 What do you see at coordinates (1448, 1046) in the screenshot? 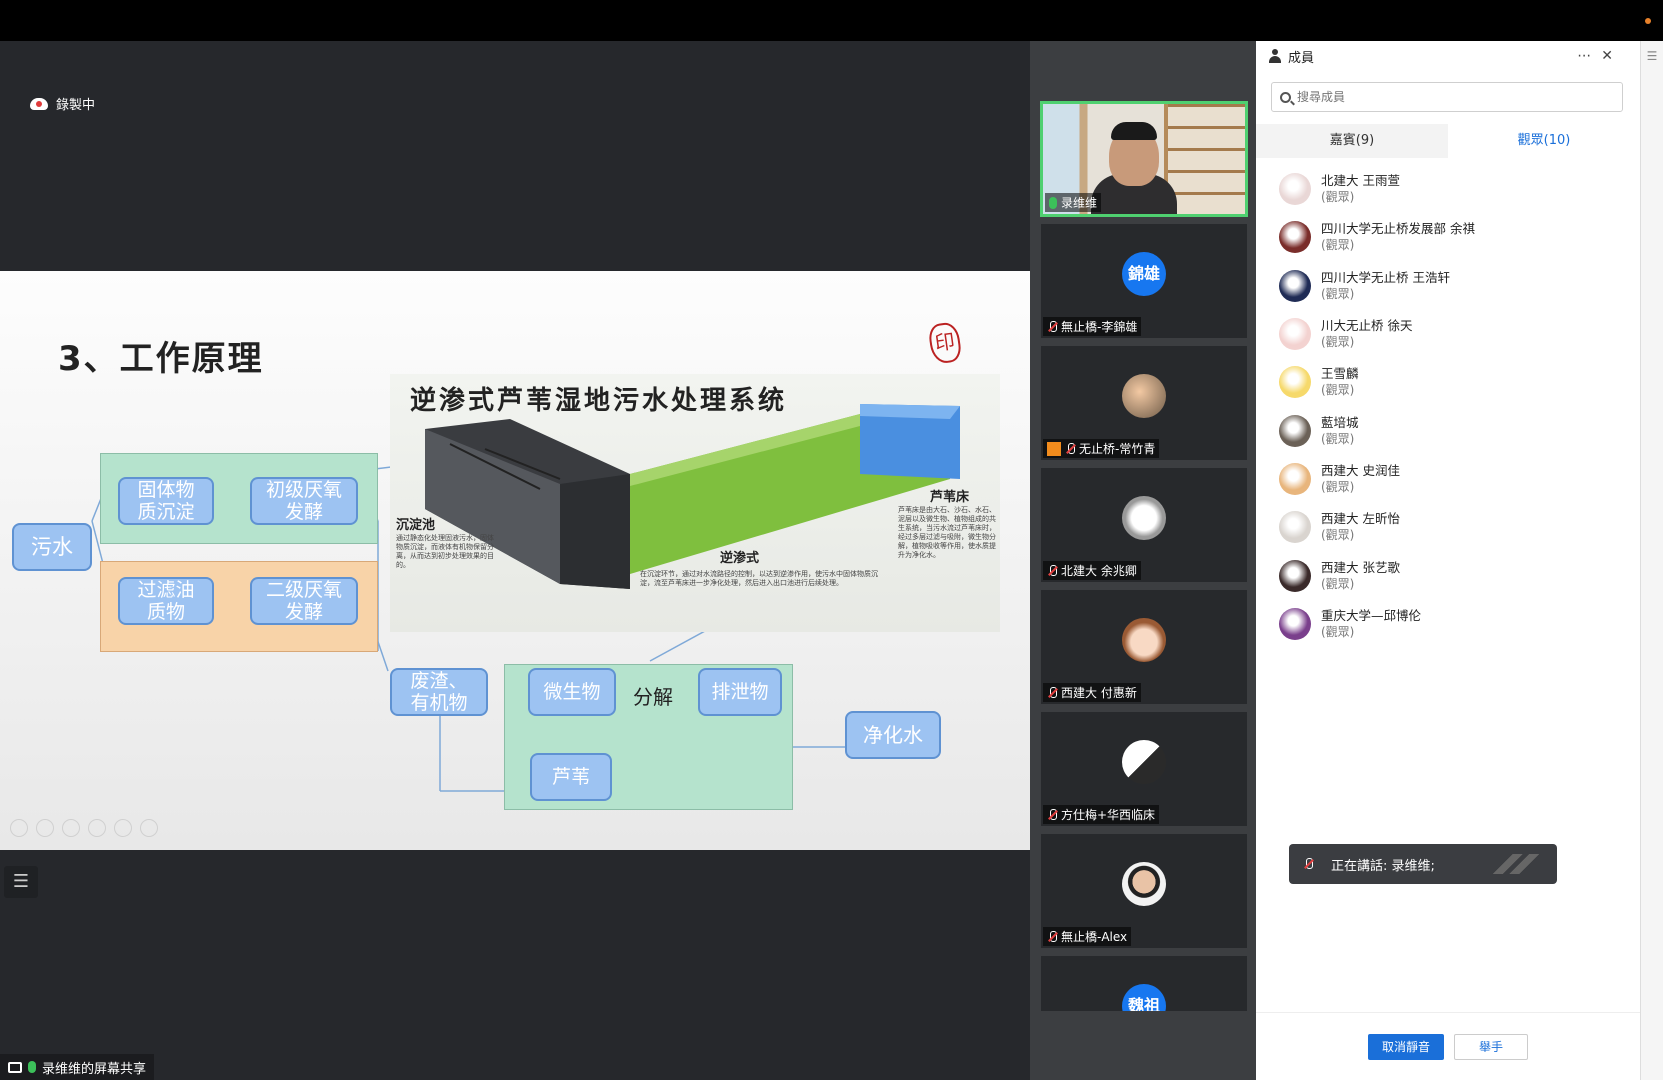
I see `panel-actions: 取消靜音 舉手` at bounding box center [1448, 1046].